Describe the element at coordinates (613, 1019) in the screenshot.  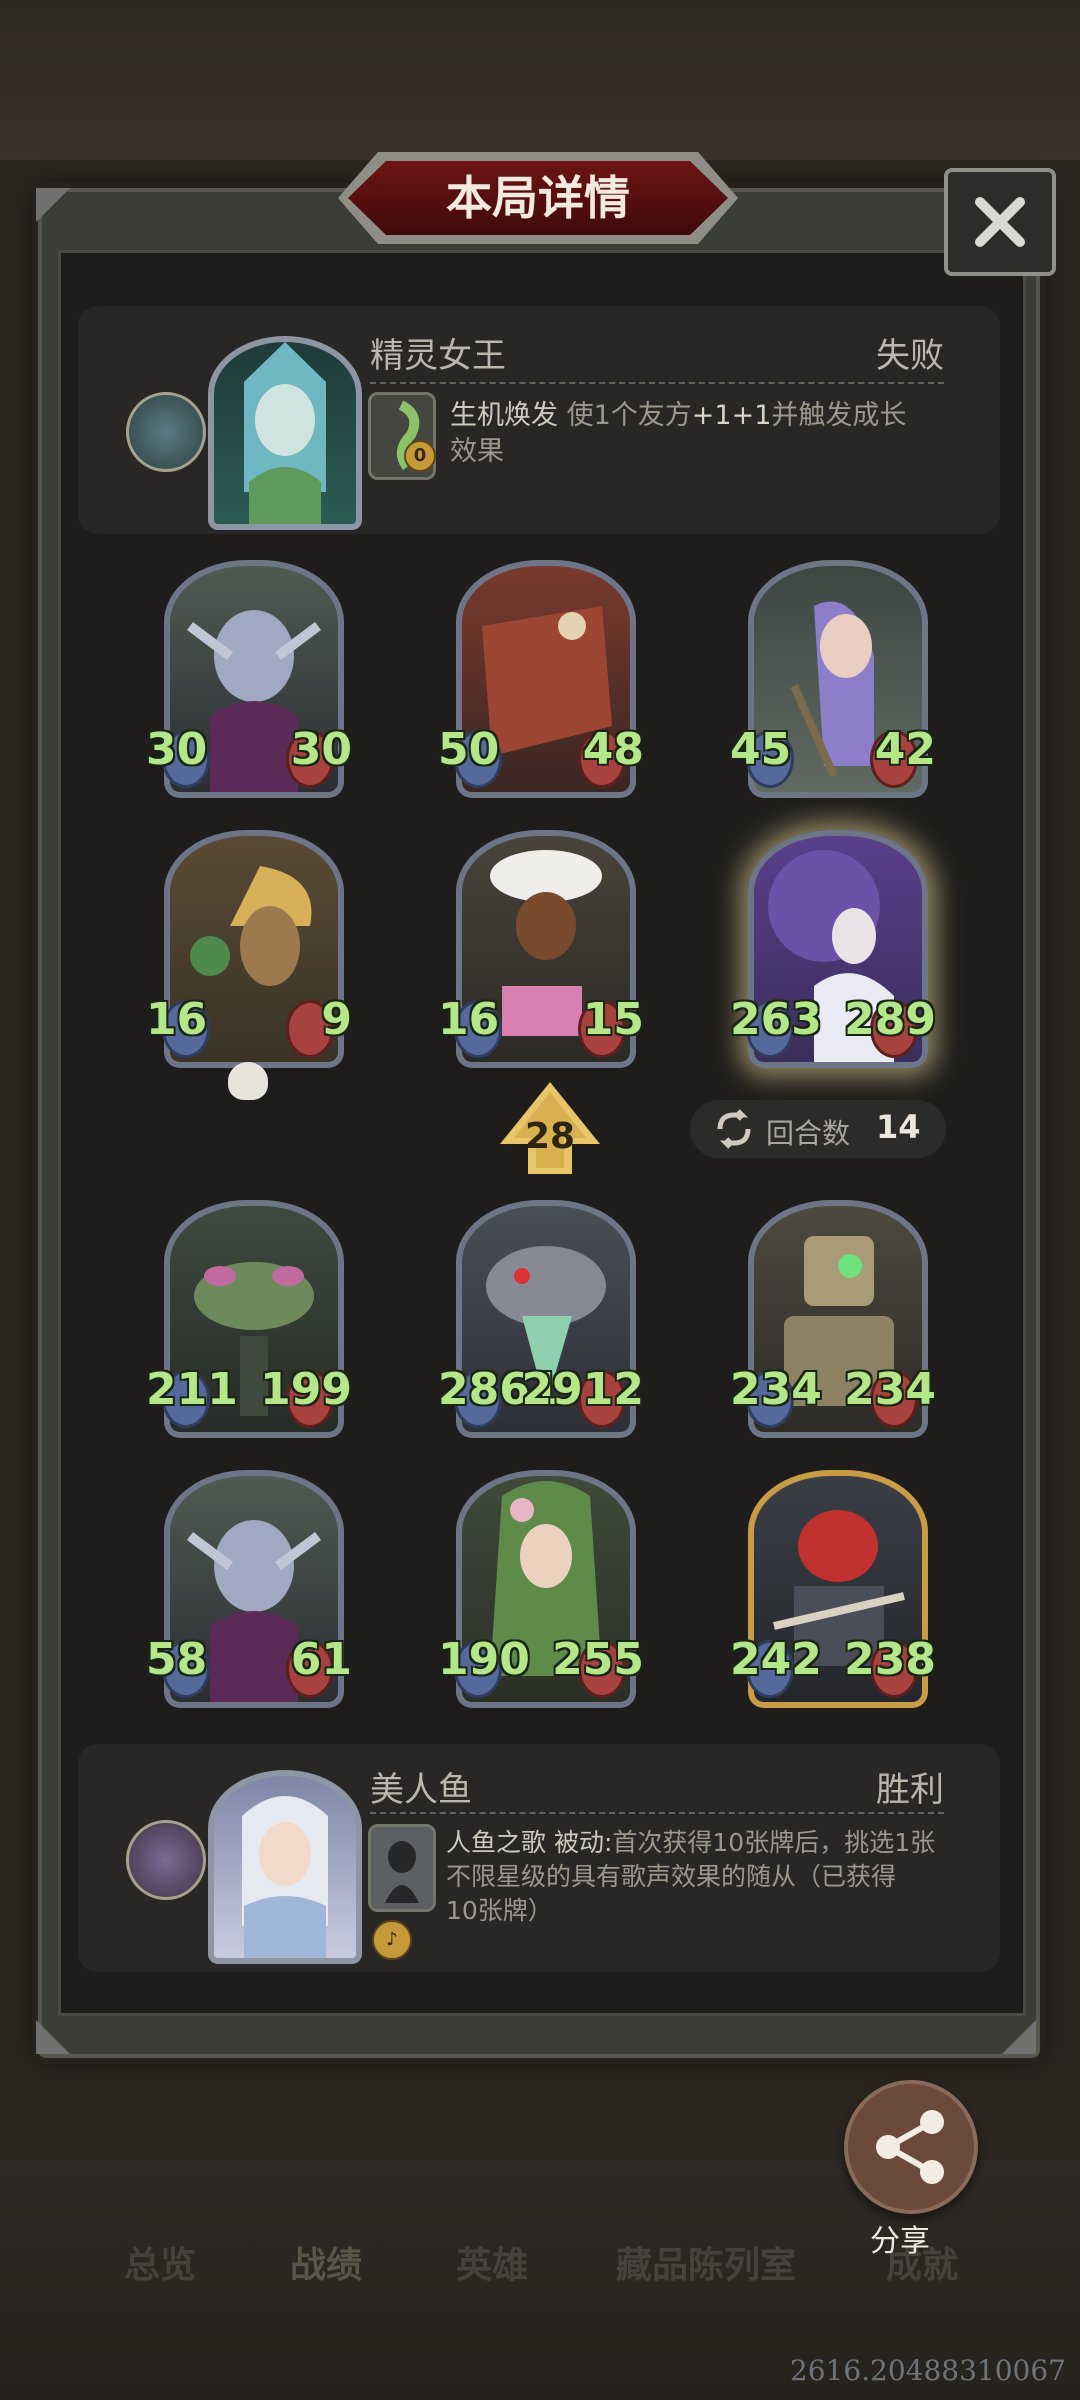
I see `minion-health: 15` at that location.